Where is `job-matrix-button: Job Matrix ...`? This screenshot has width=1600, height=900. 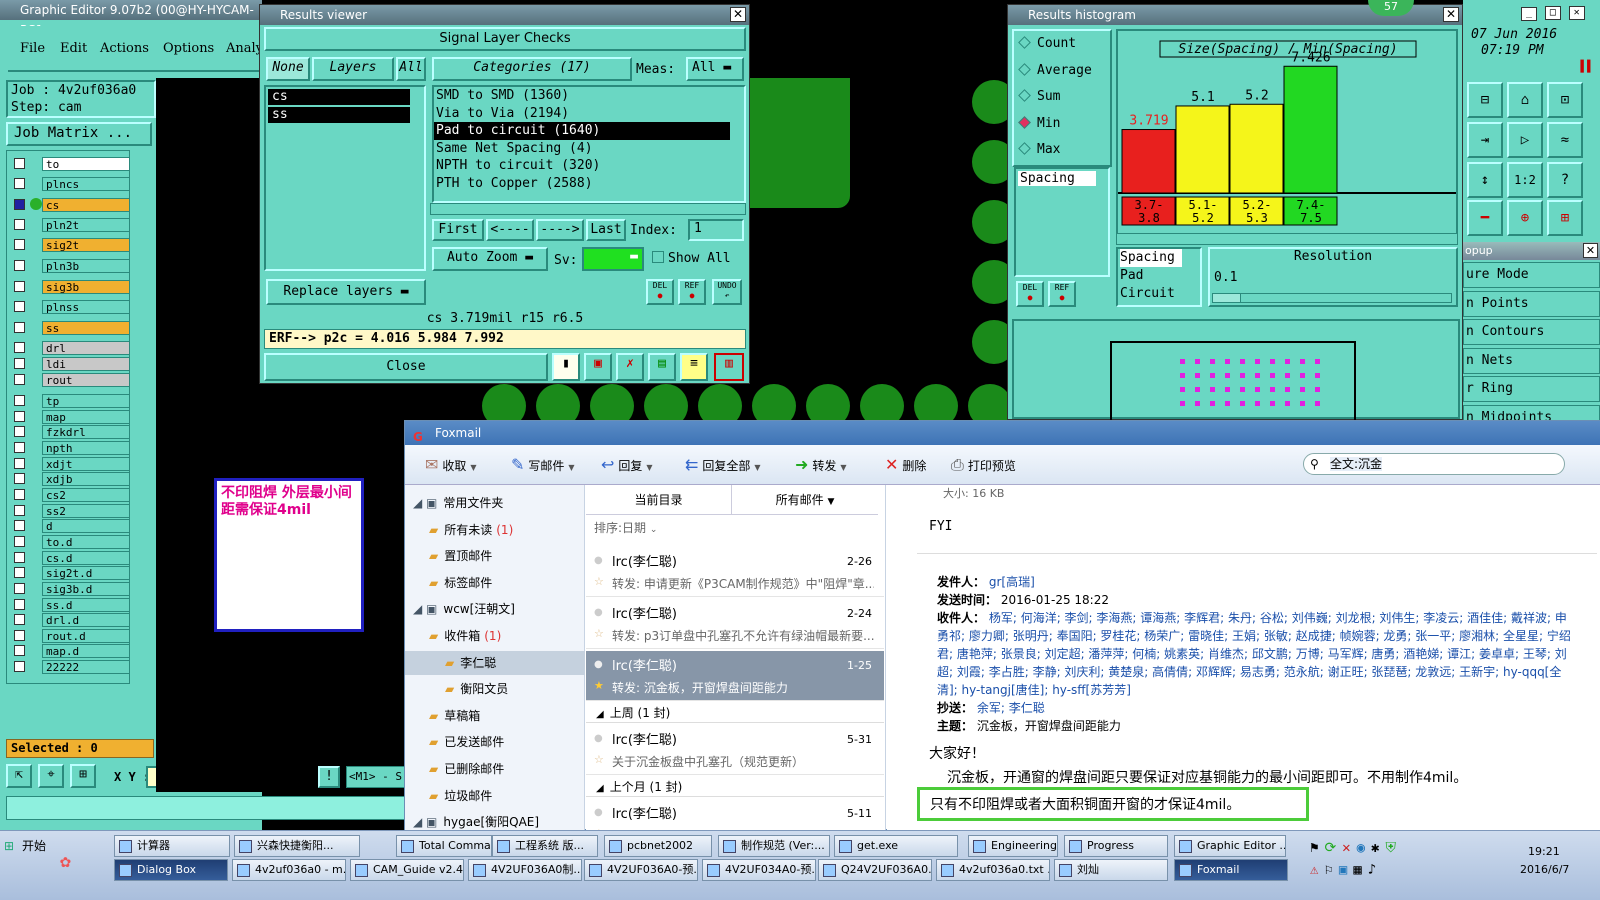 job-matrix-button: Job Matrix ... is located at coordinates (79, 134).